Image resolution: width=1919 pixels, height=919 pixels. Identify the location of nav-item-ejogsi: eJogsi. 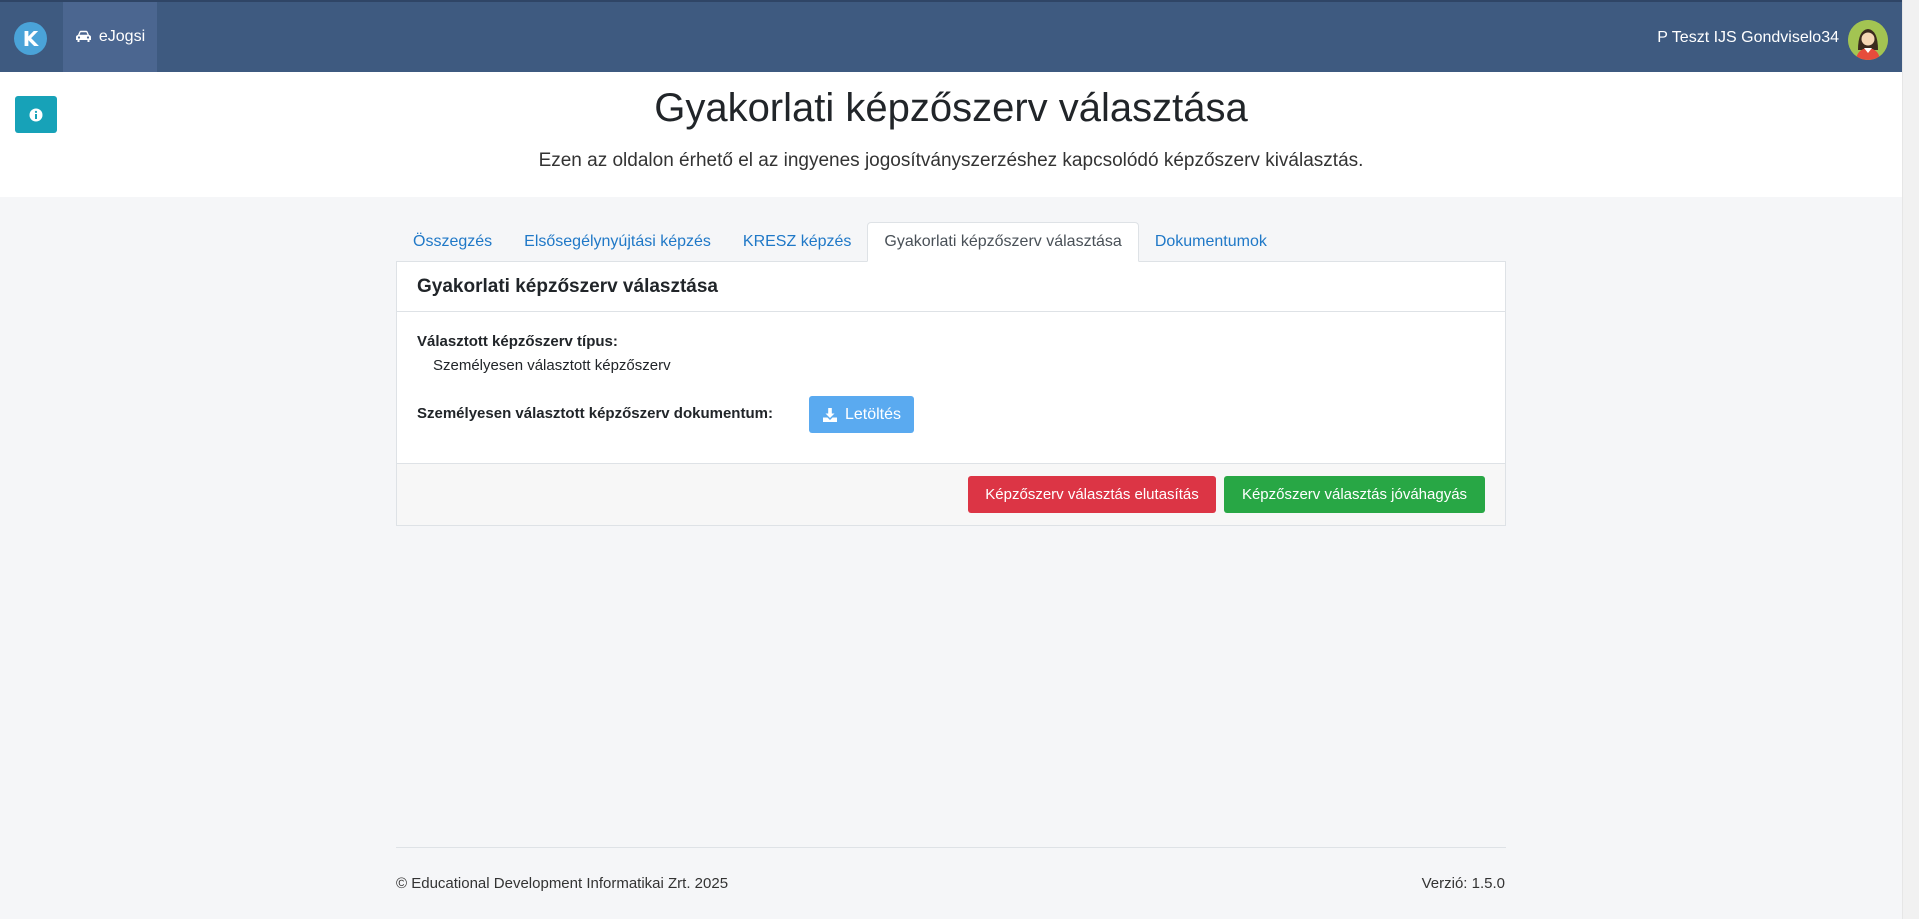
(110, 37).